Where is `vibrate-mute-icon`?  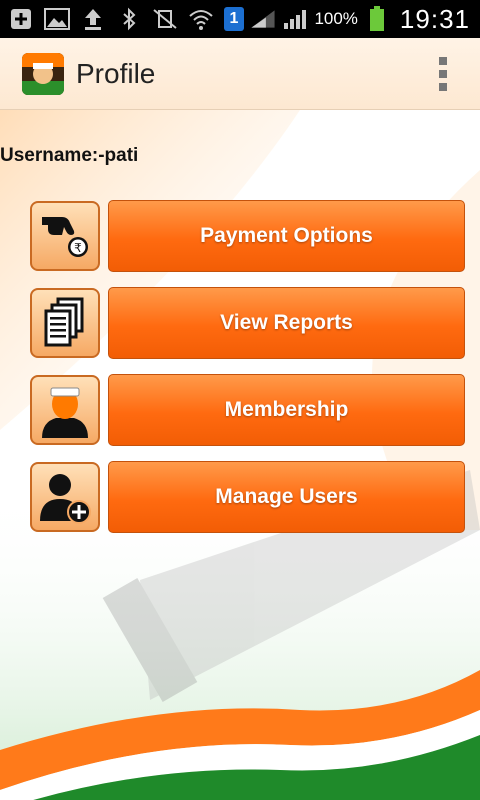
vibrate-mute-icon is located at coordinates (165, 19).